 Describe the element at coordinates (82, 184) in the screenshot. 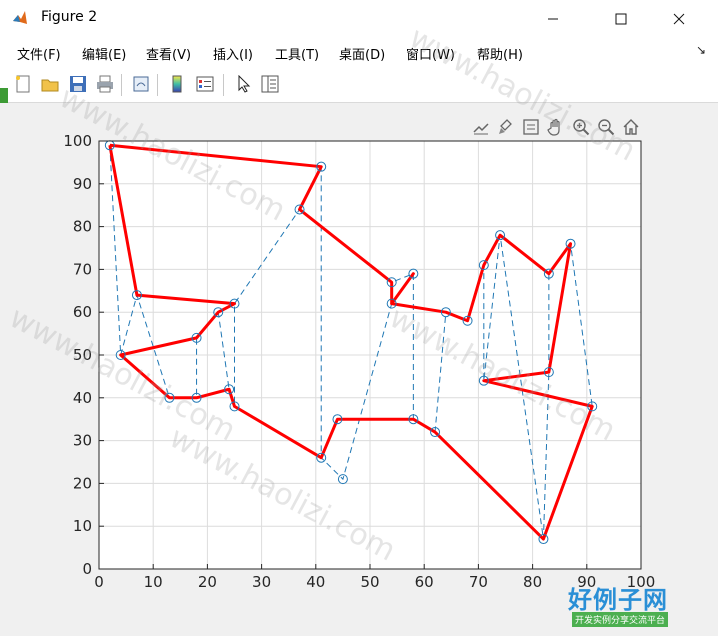

I see `y-tick-label: 90` at that location.